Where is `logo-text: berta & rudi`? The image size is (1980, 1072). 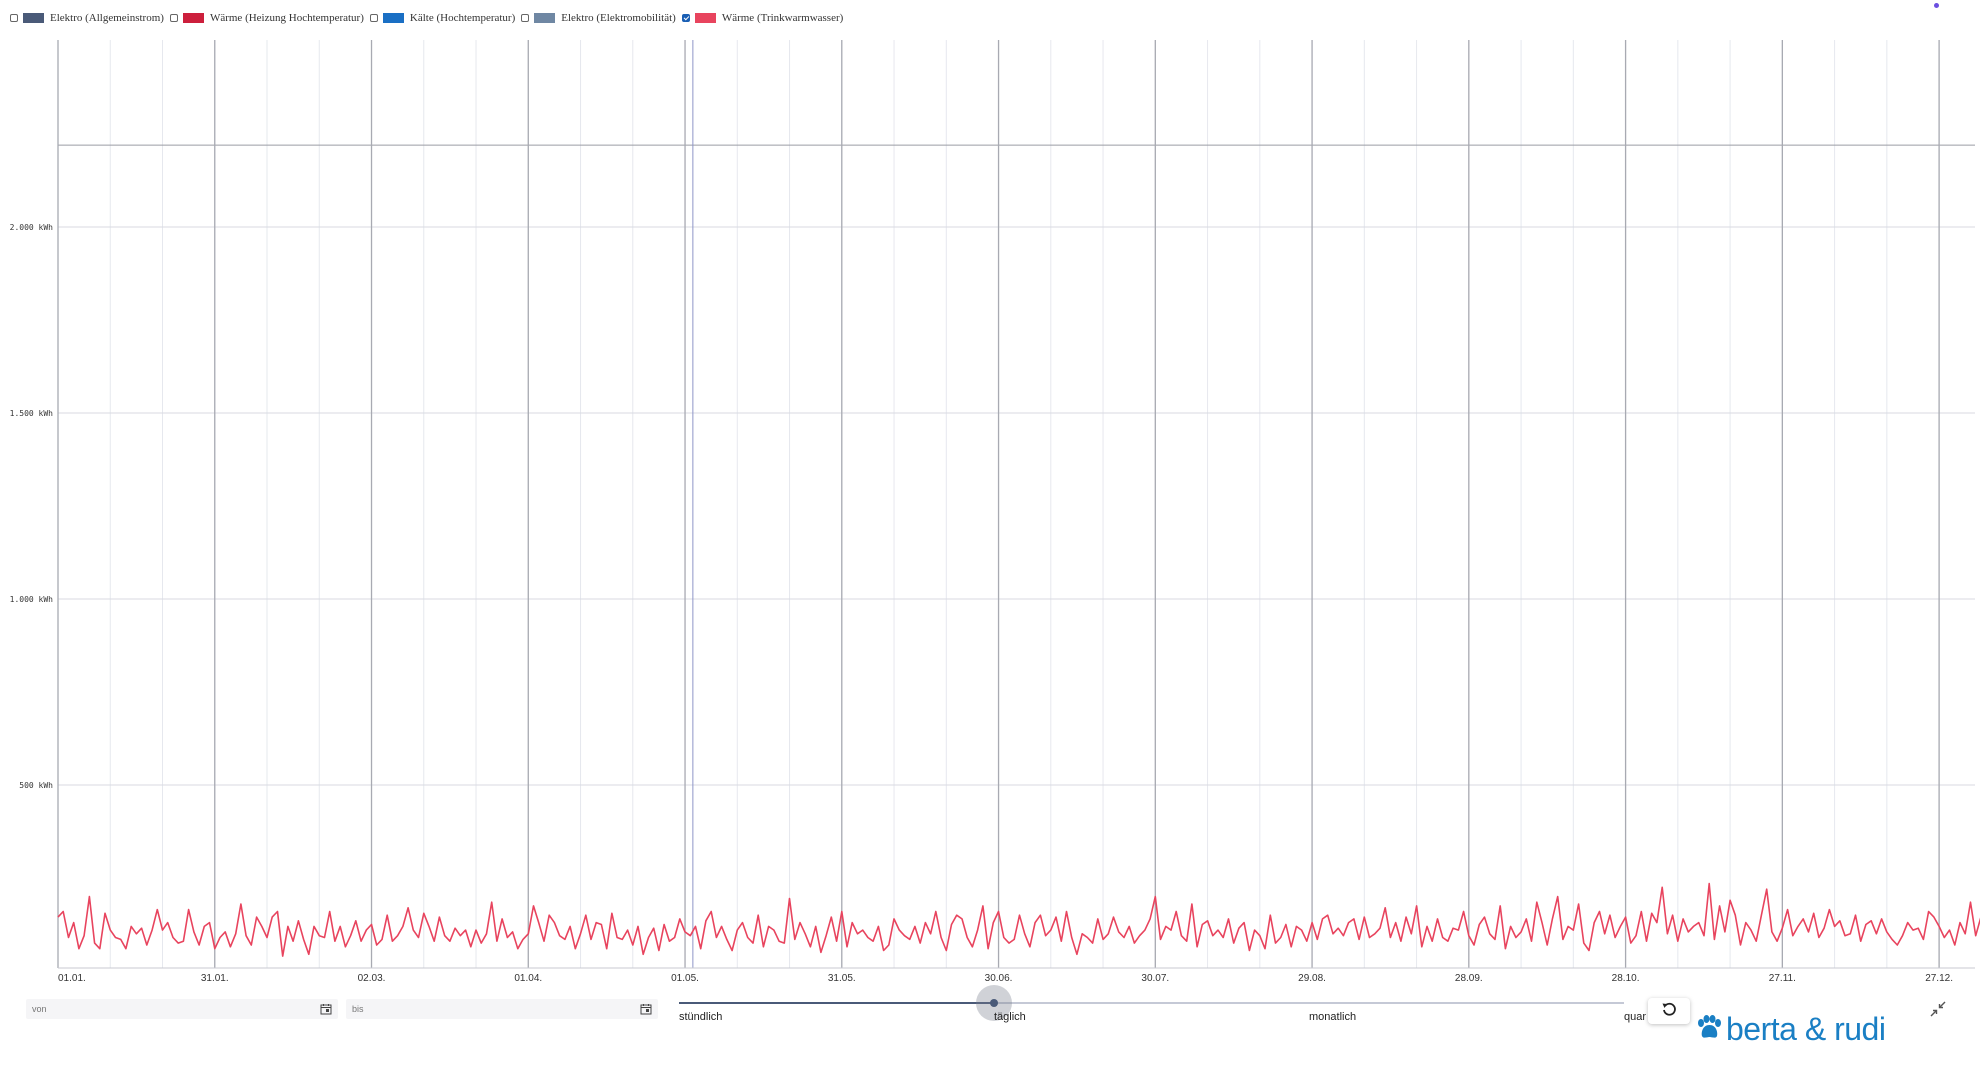
logo-text: berta & rudi is located at coordinates (1806, 1028).